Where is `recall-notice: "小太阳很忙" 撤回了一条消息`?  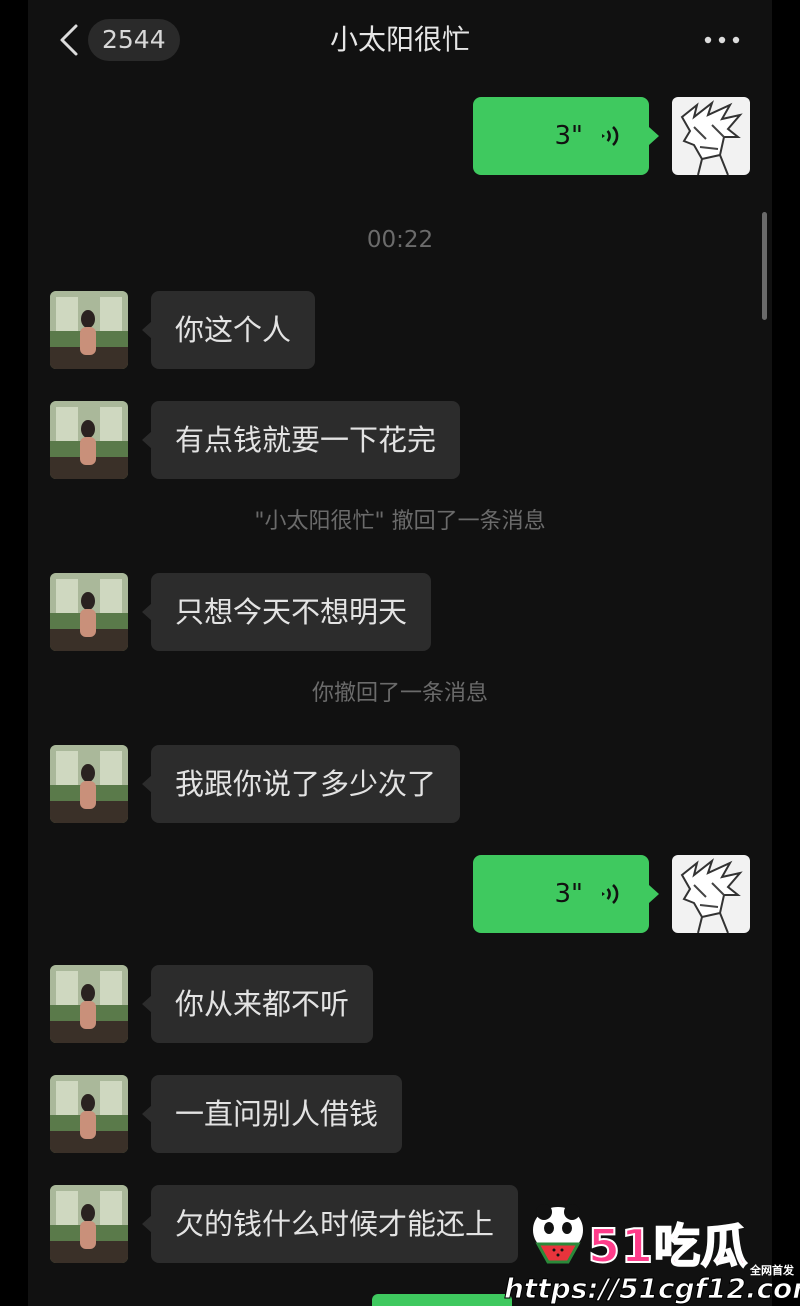 recall-notice: "小太阳很忙" 撤回了一条消息 is located at coordinates (400, 521).